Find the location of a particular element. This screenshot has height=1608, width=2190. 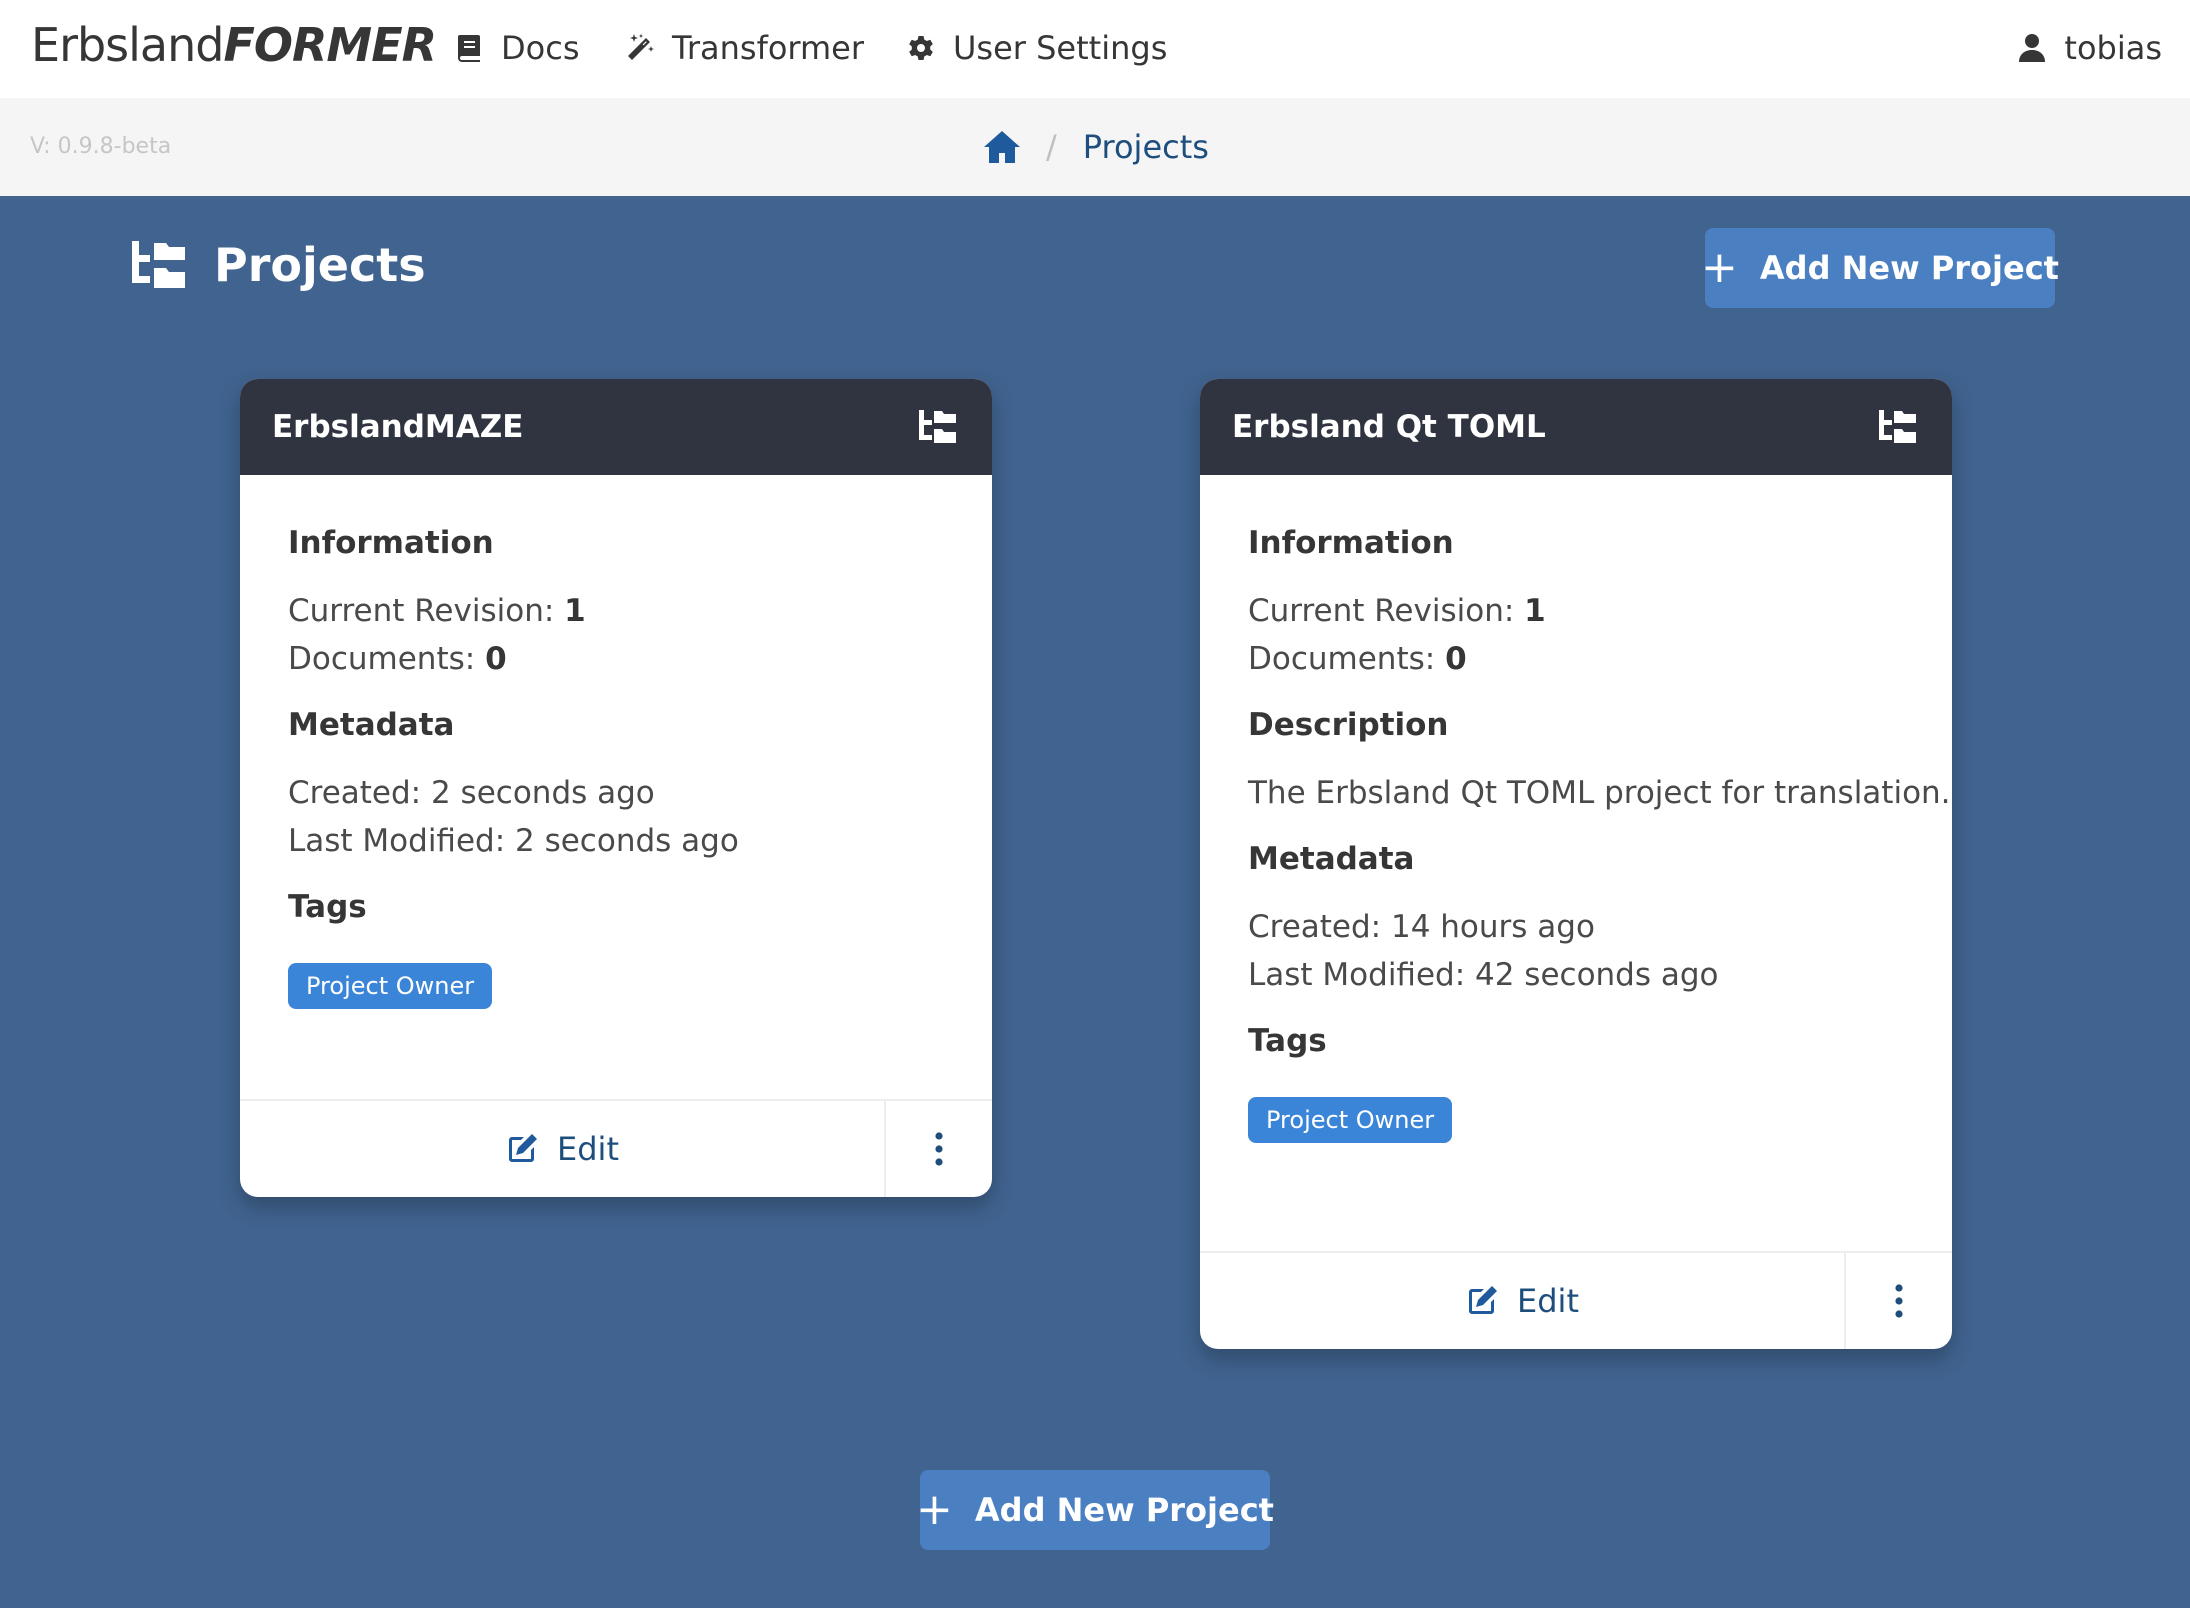

description-heading: Description is located at coordinates (1348, 725).